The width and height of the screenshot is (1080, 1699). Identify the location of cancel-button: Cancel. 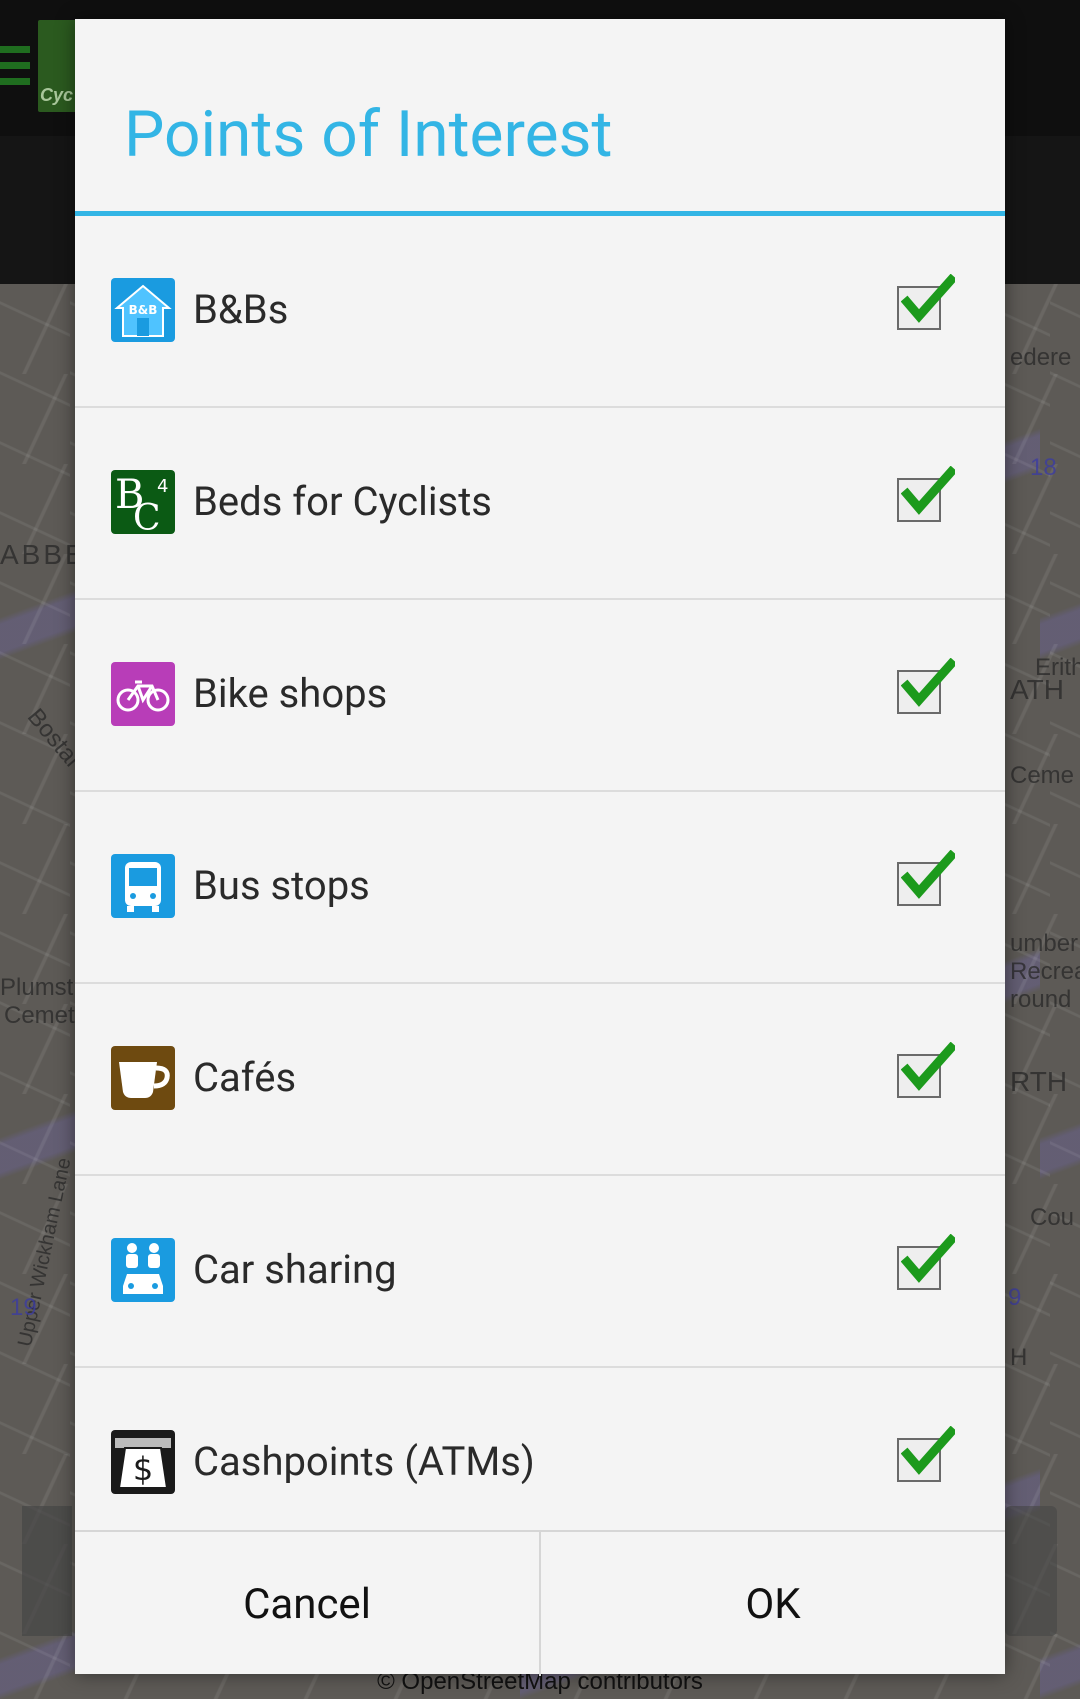
(307, 1604).